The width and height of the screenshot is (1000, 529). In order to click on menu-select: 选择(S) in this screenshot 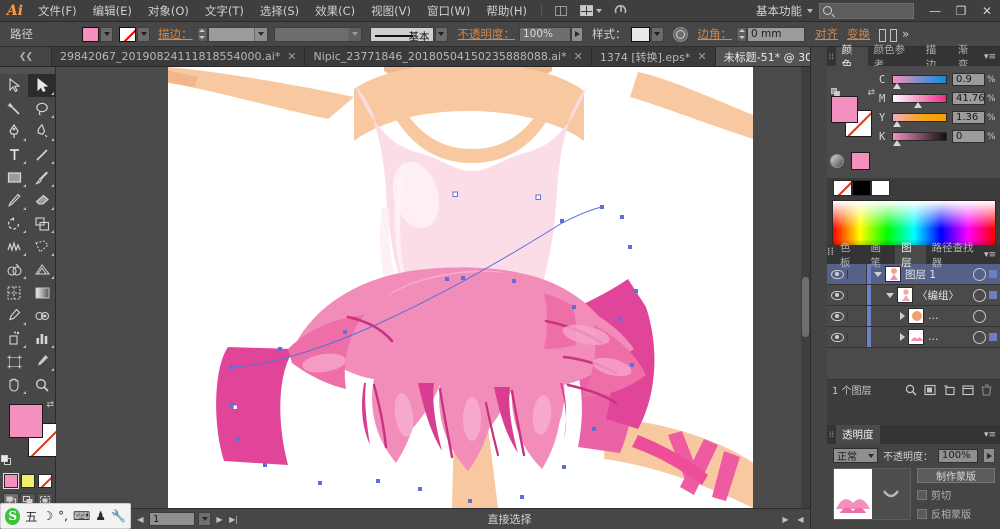, I will do `click(279, 11)`.